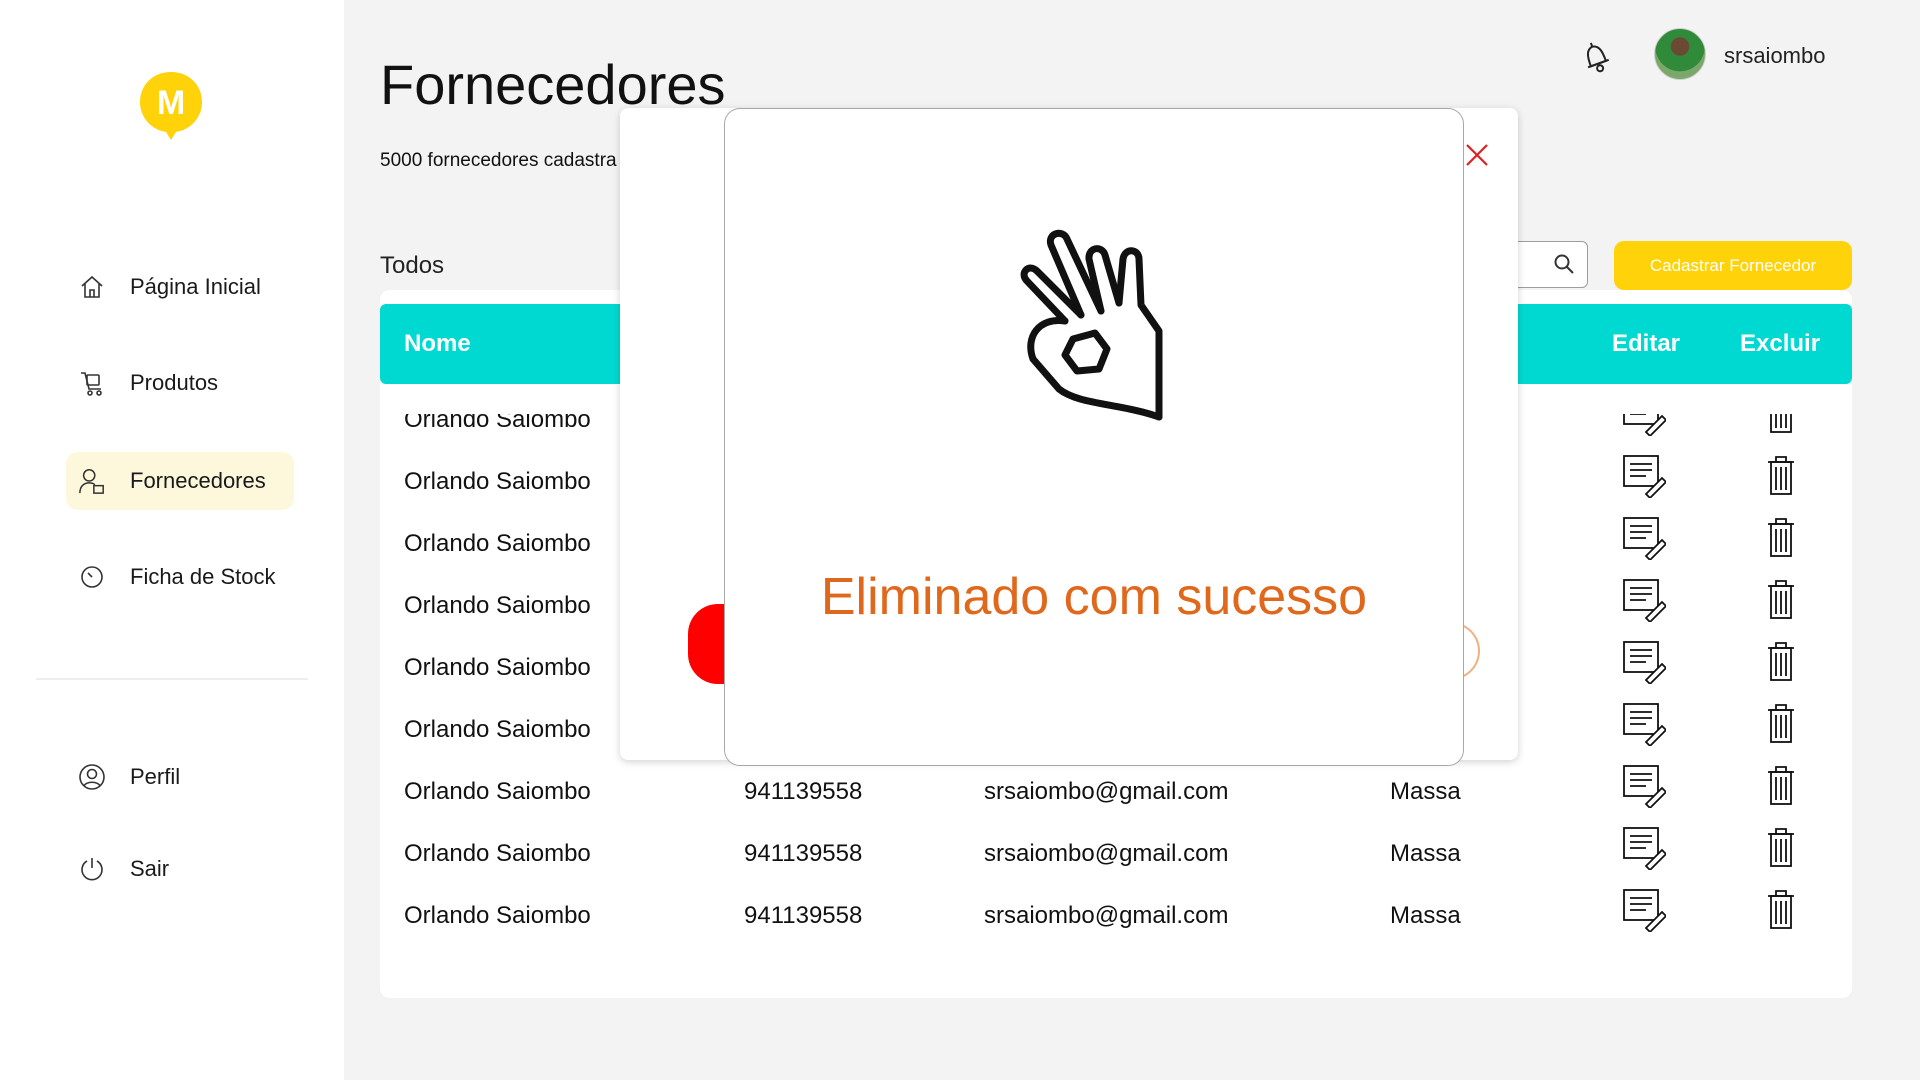 The width and height of the screenshot is (1920, 1080). What do you see at coordinates (1091, 325) in the screenshot?
I see `ok-hand-icon` at bounding box center [1091, 325].